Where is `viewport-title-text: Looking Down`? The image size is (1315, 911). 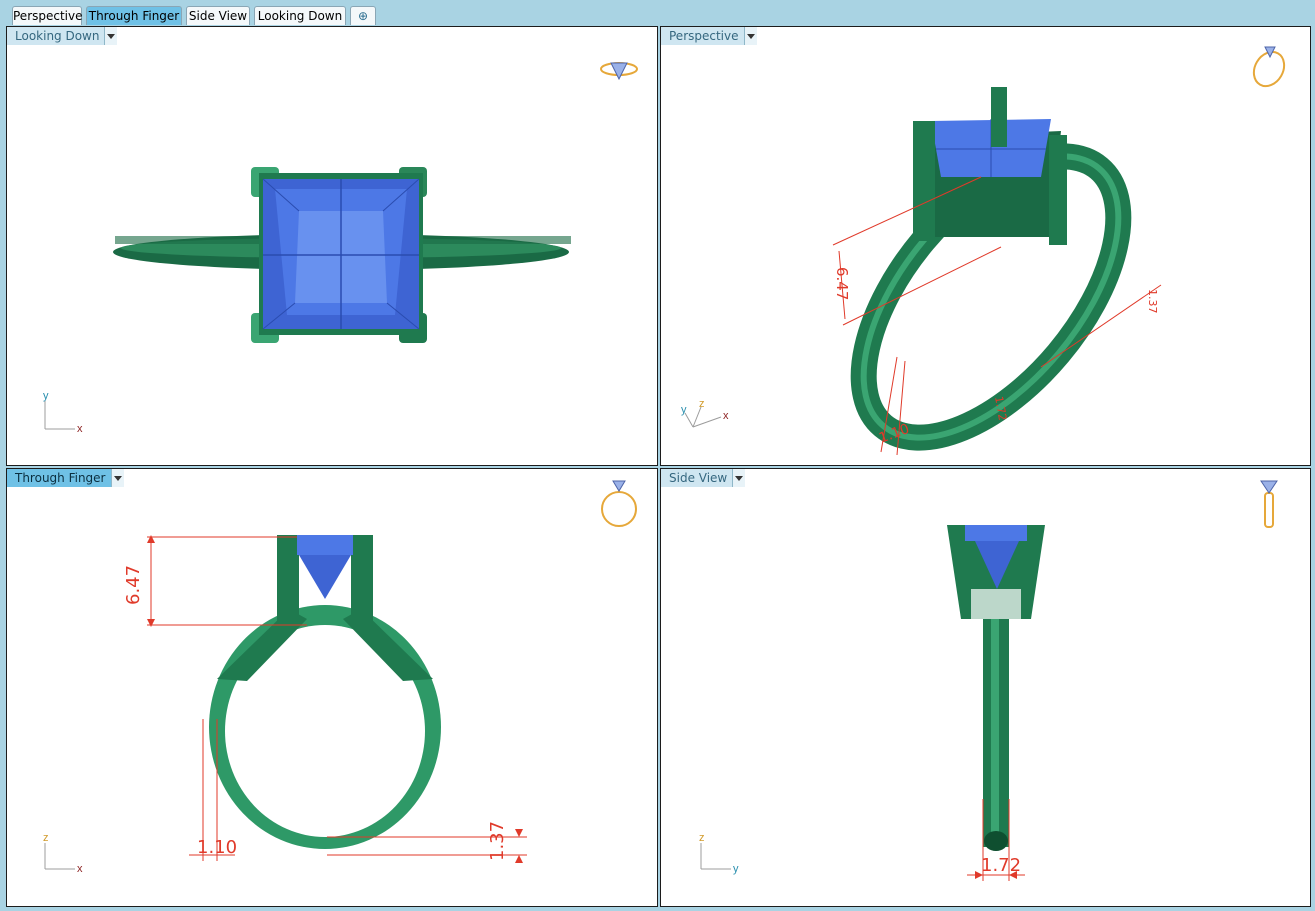
viewport-title-text: Looking Down is located at coordinates (57, 36).